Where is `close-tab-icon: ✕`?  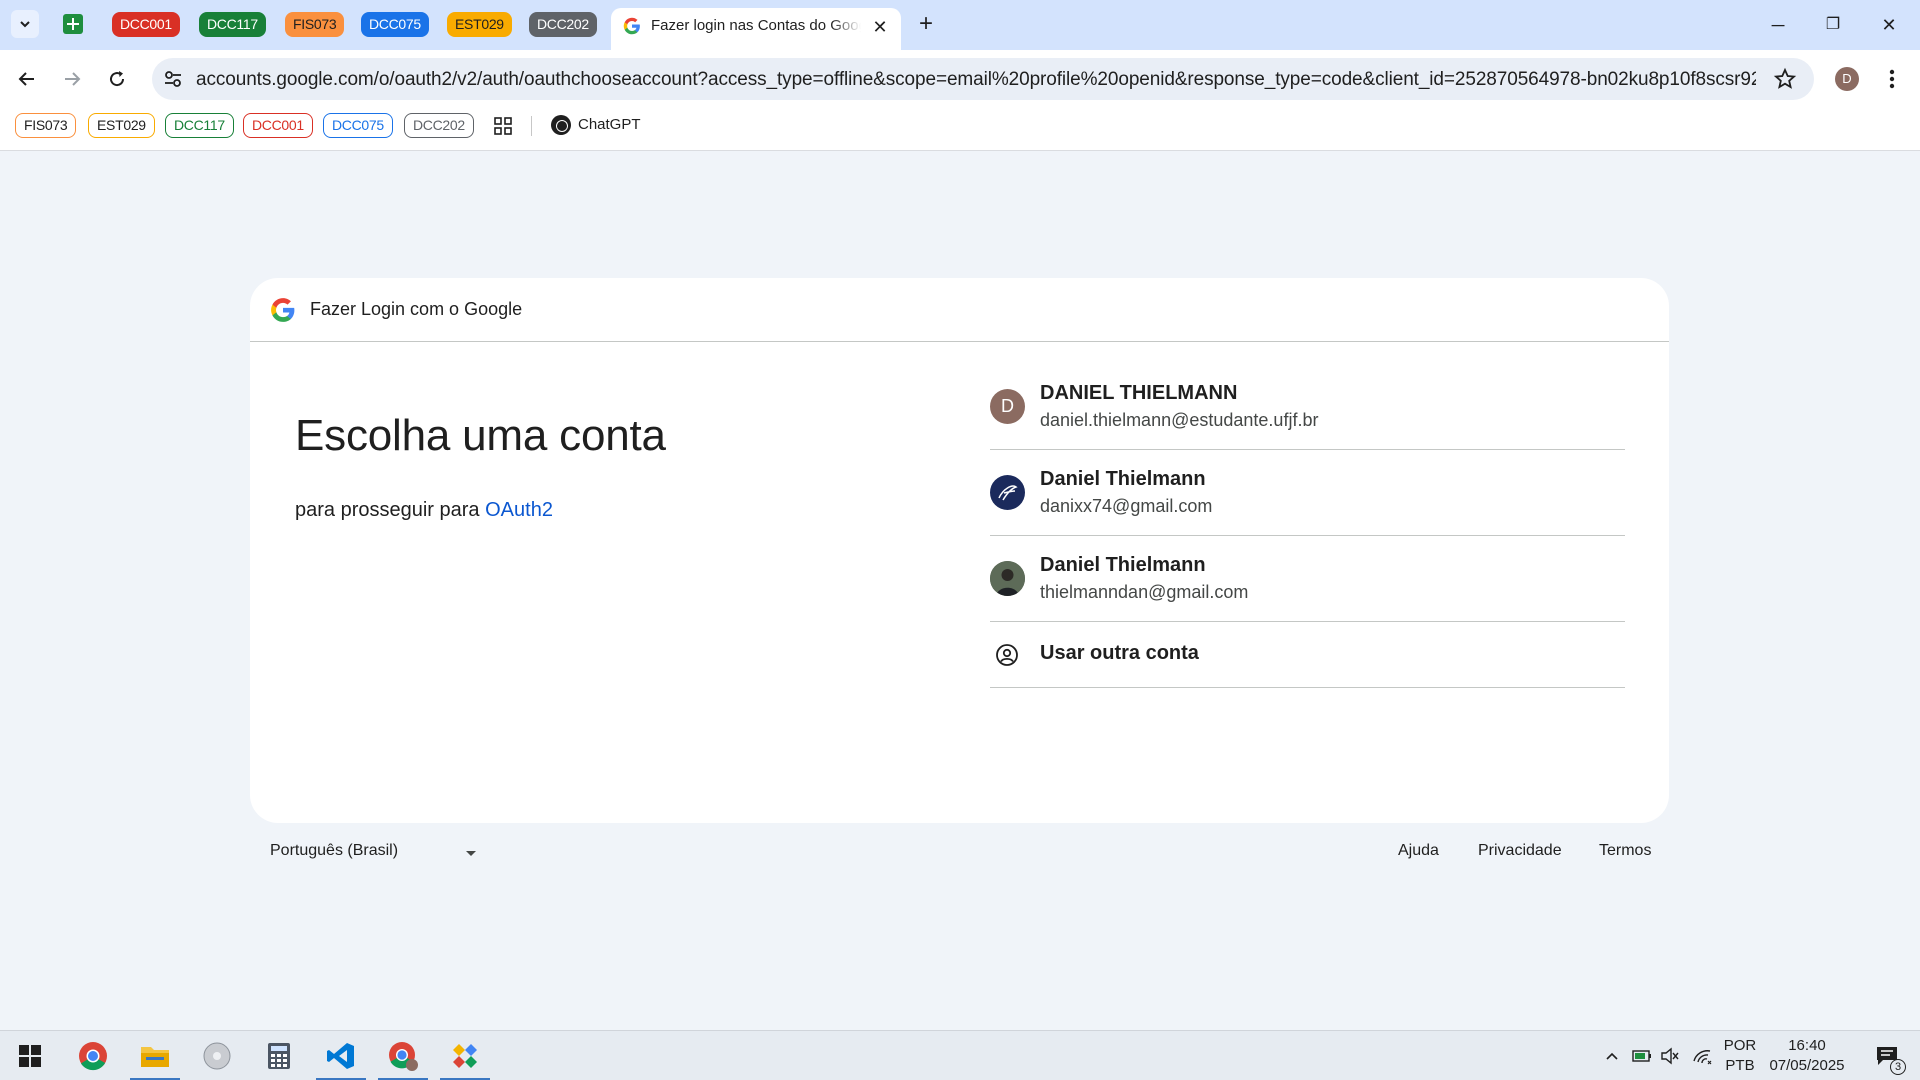 close-tab-icon: ✕ is located at coordinates (880, 27).